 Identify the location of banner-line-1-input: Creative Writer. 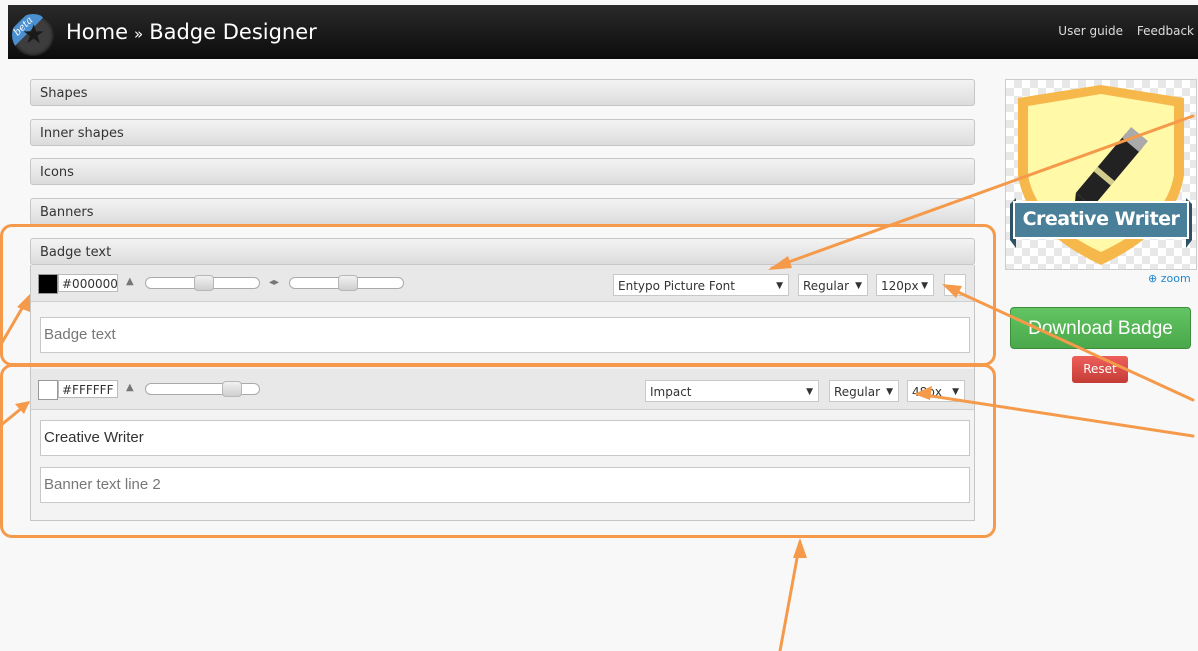
(505, 438).